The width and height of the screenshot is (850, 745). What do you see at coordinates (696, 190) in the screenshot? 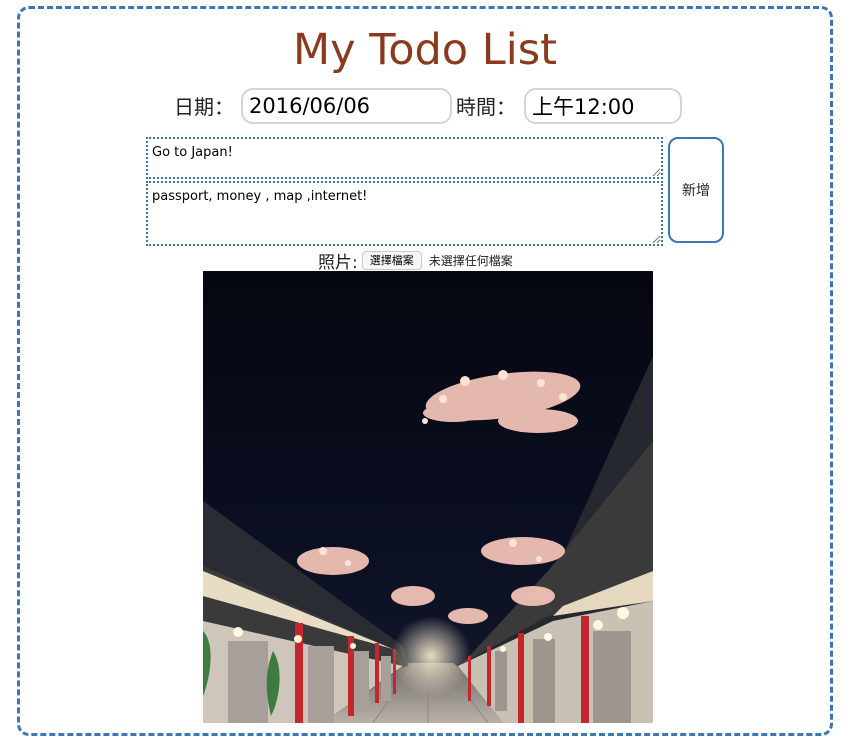
I see `add-button: 新增` at bounding box center [696, 190].